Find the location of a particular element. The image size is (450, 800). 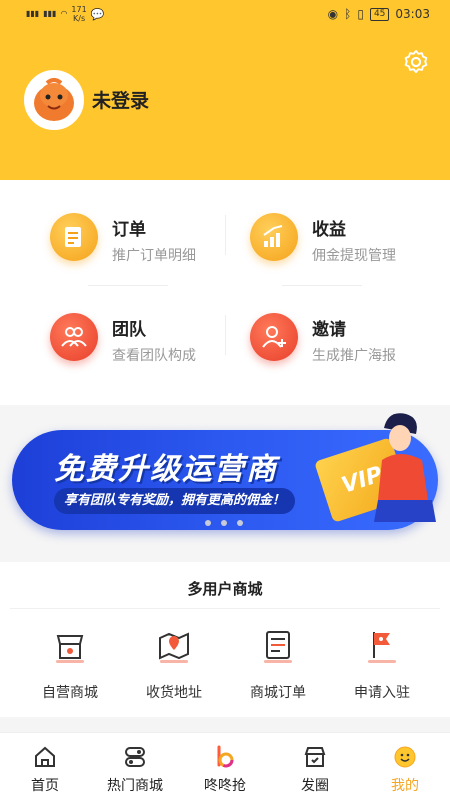

func-title: 订单 is located at coordinates (129, 230).